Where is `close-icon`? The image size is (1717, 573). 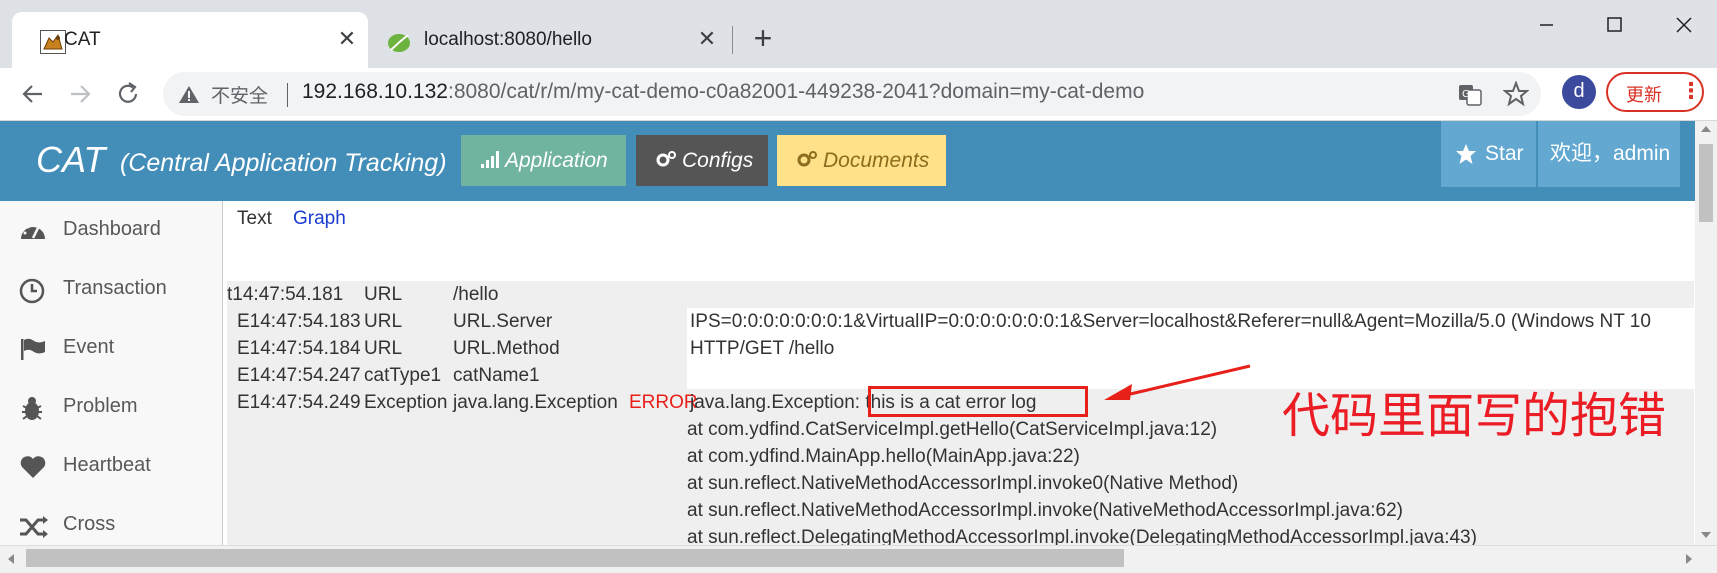
close-icon is located at coordinates (1684, 25).